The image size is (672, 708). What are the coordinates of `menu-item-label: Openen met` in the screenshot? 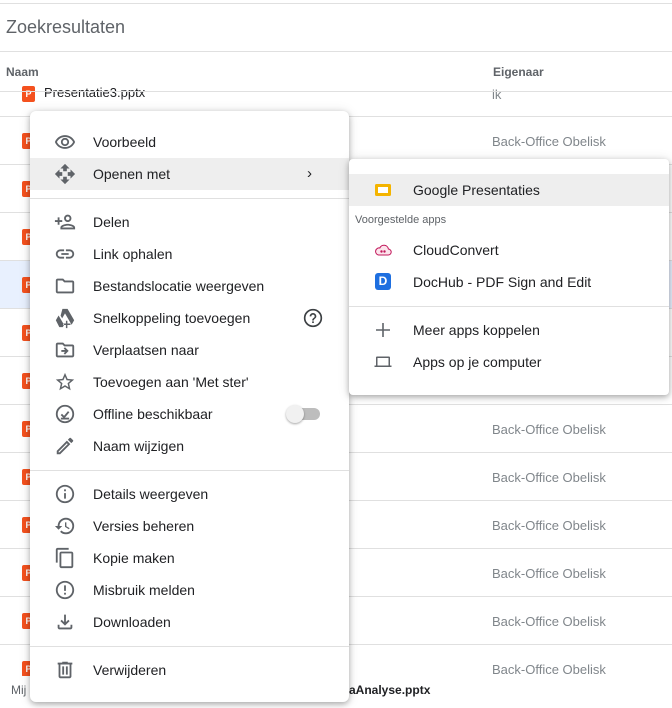 It's located at (132, 174).